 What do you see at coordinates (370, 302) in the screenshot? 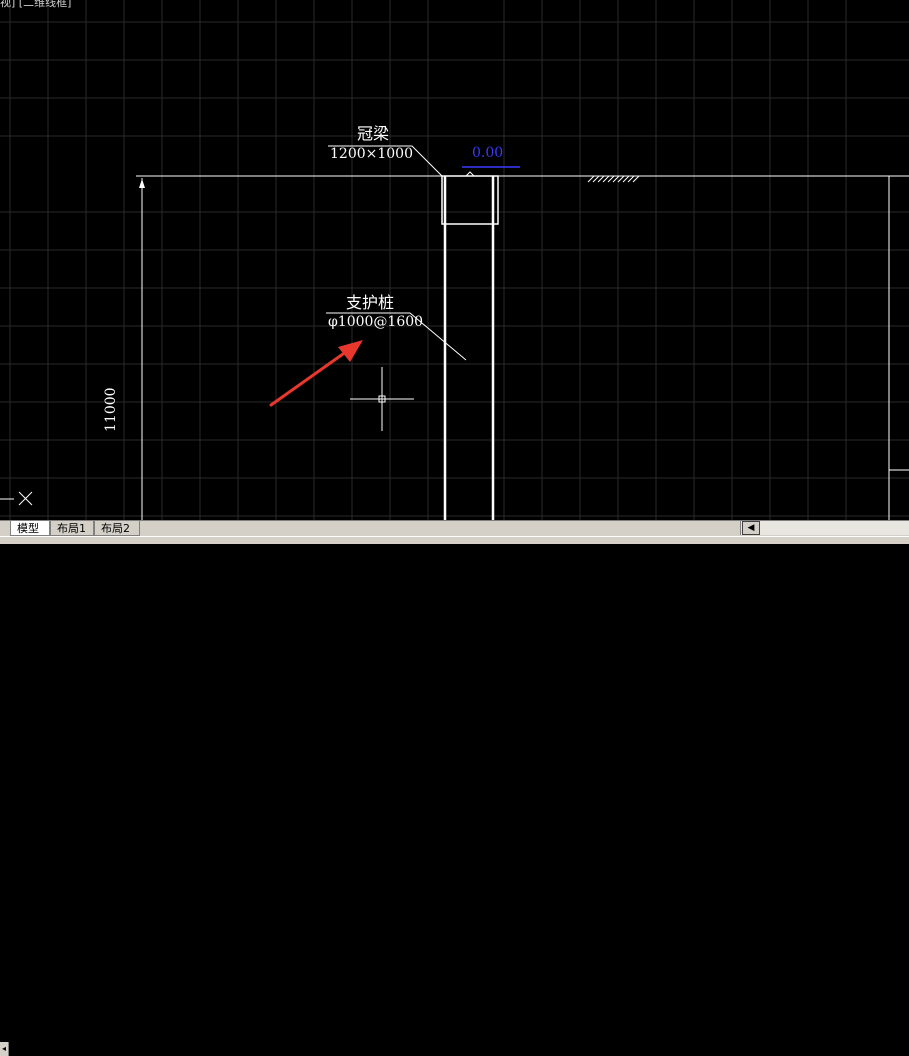
I see `pile-name: 支护桩` at bounding box center [370, 302].